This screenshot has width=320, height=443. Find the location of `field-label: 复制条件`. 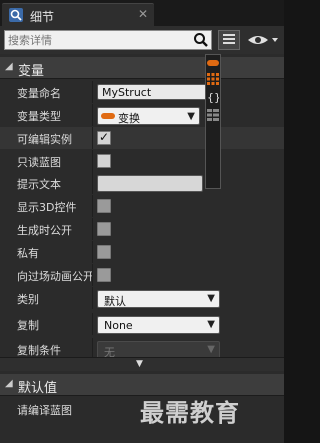

field-label: 复制条件 is located at coordinates (39, 350).